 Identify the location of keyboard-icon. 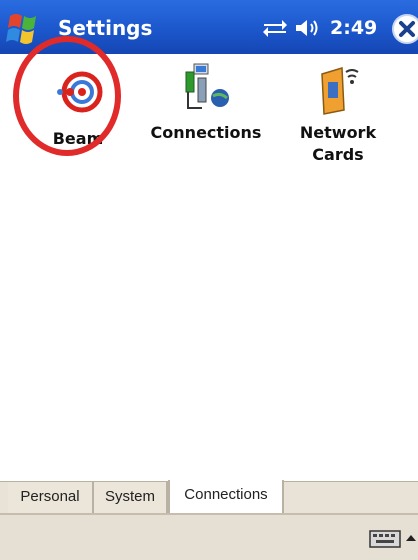
(386, 538).